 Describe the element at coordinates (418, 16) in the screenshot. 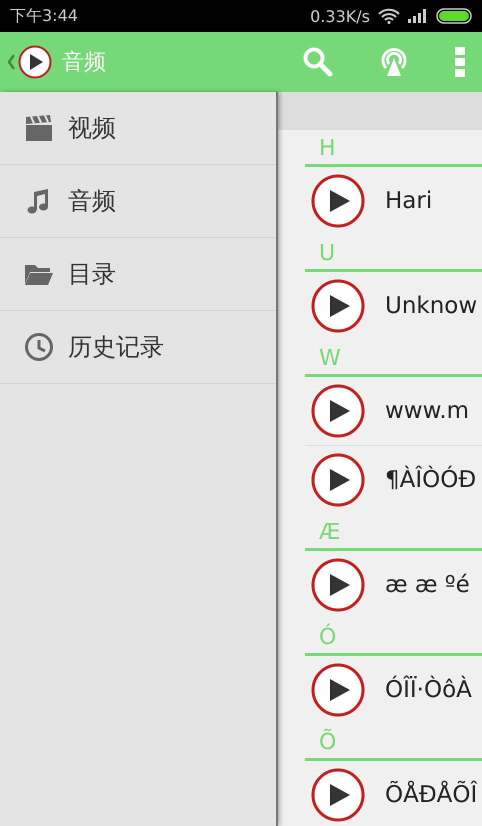

I see `signal-icon` at that location.